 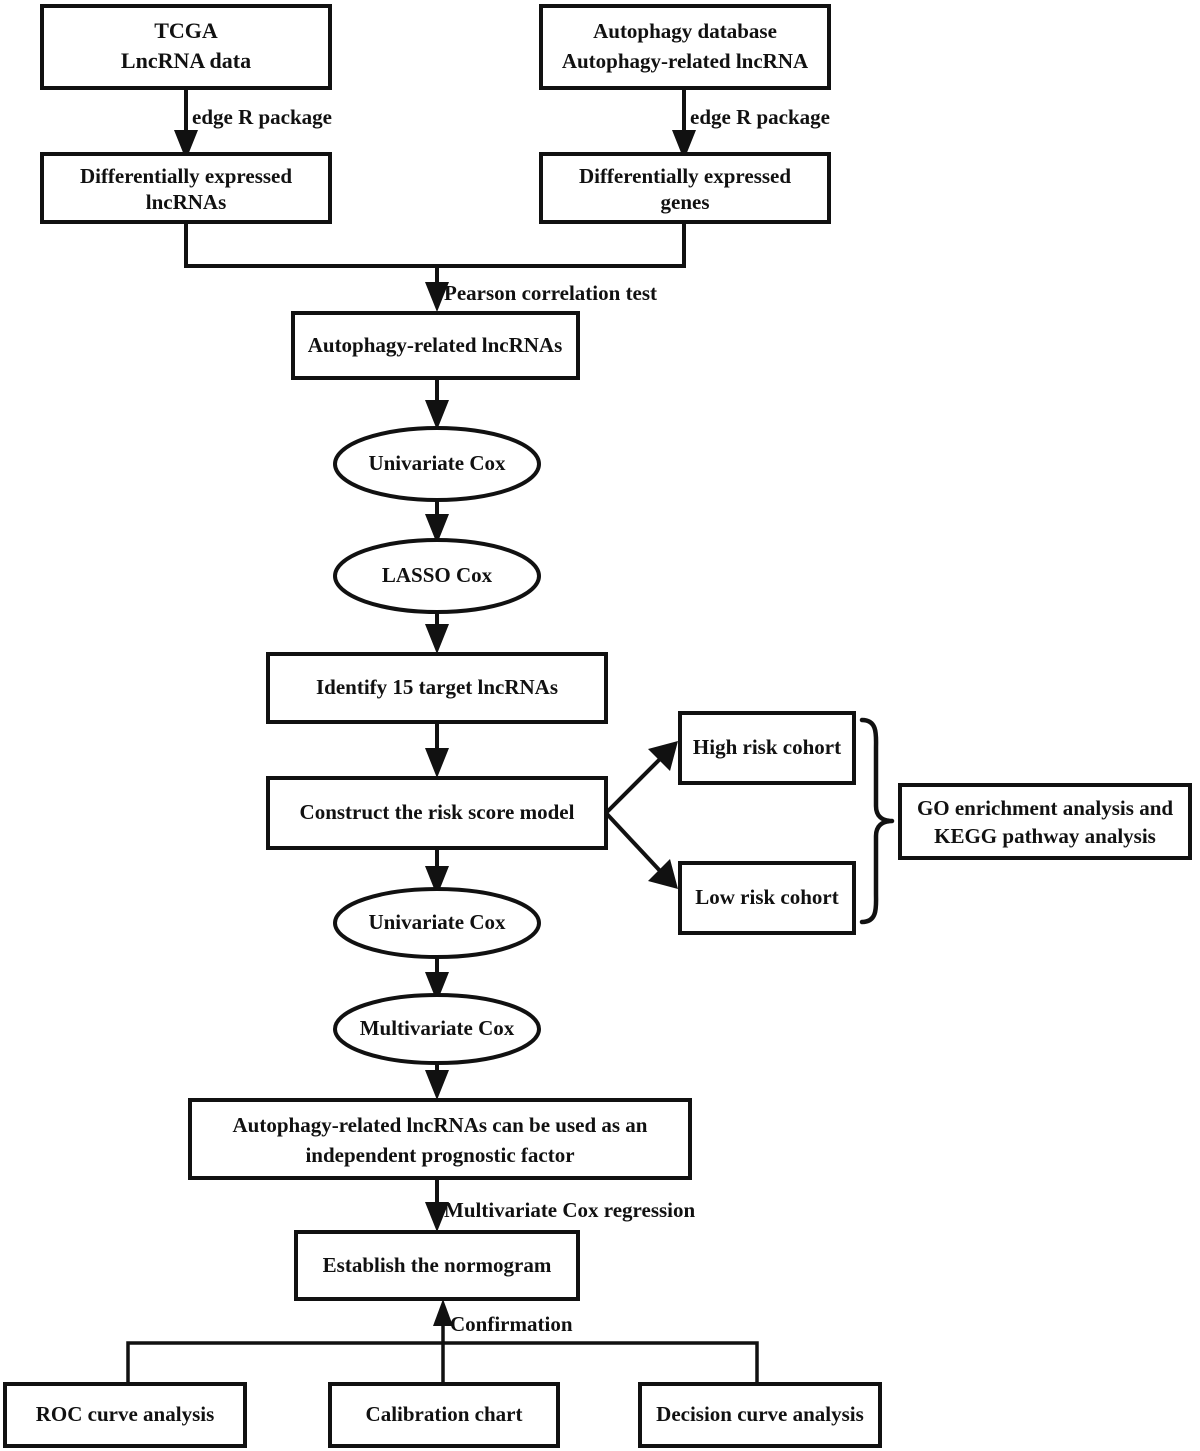 I want to click on node-autophagy-database-line2: Autophagy-related lncRNA, so click(x=685, y=61).